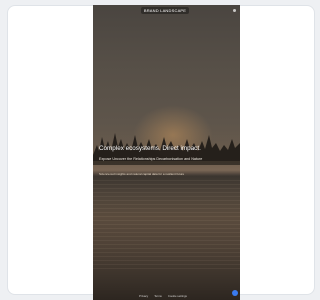 This screenshot has height=300, width=320. I want to click on footer-link-privacy: Privacy, so click(143, 296).